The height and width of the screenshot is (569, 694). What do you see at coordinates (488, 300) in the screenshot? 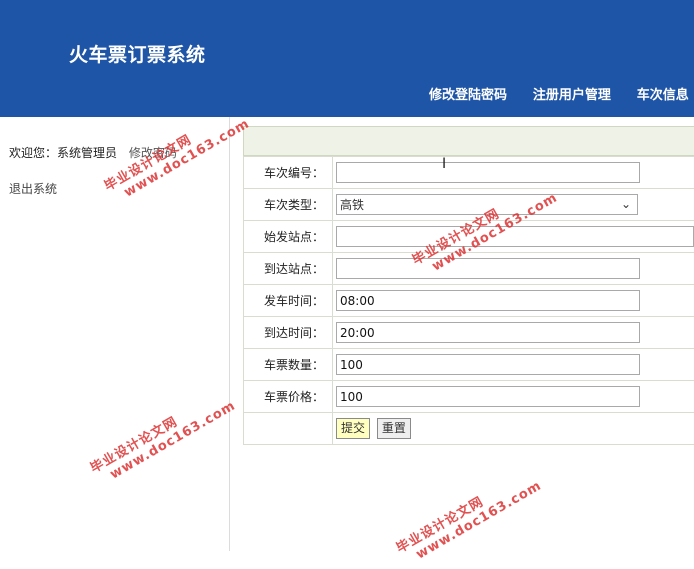
I see `departure-time-input` at bounding box center [488, 300].